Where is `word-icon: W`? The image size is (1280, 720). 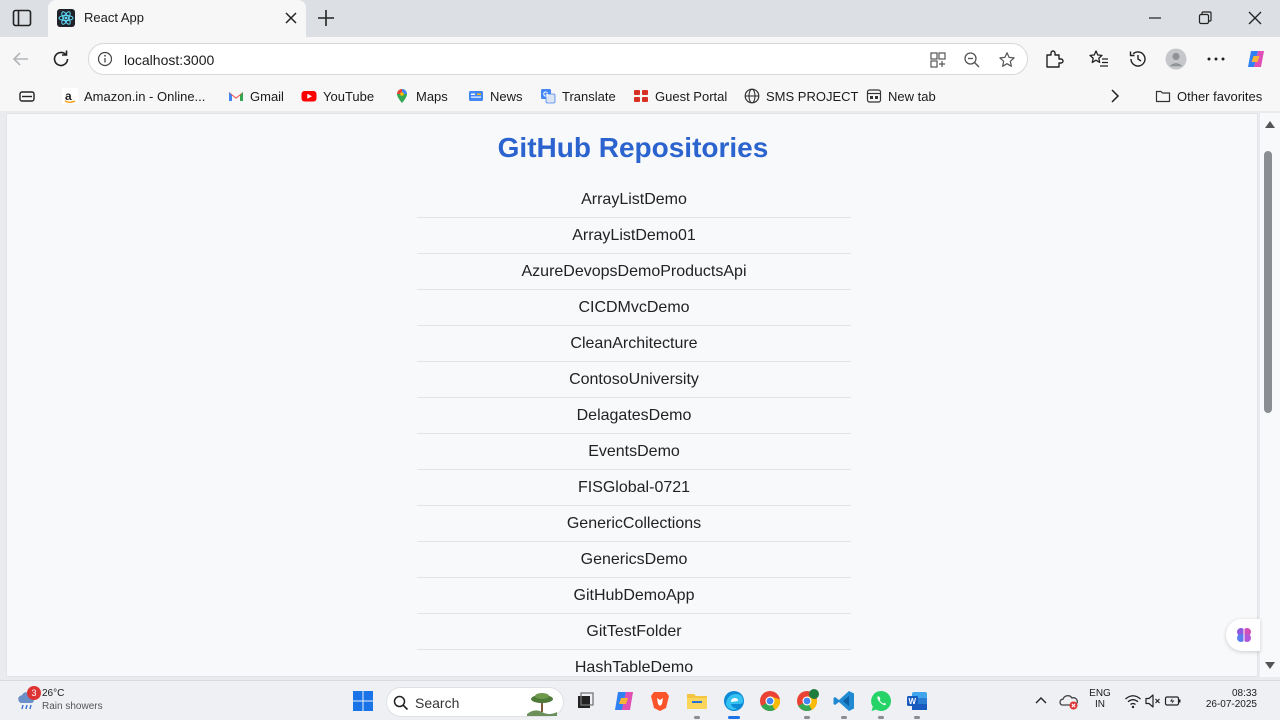
word-icon: W is located at coordinates (917, 701).